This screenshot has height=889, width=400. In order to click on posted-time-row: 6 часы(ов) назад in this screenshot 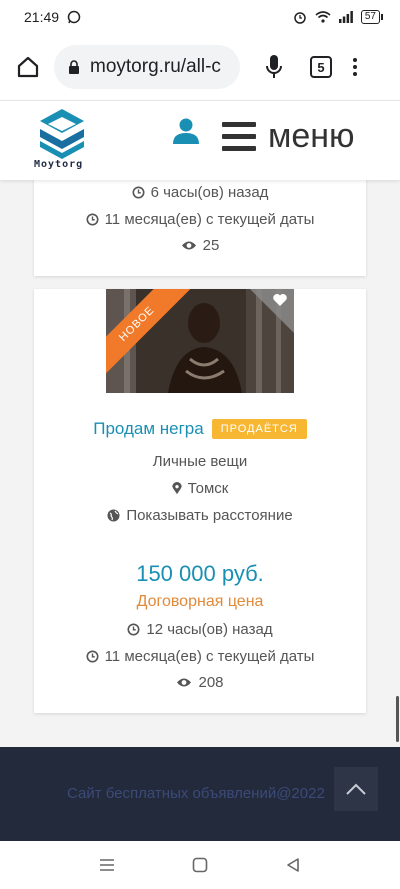, I will do `click(200, 192)`.